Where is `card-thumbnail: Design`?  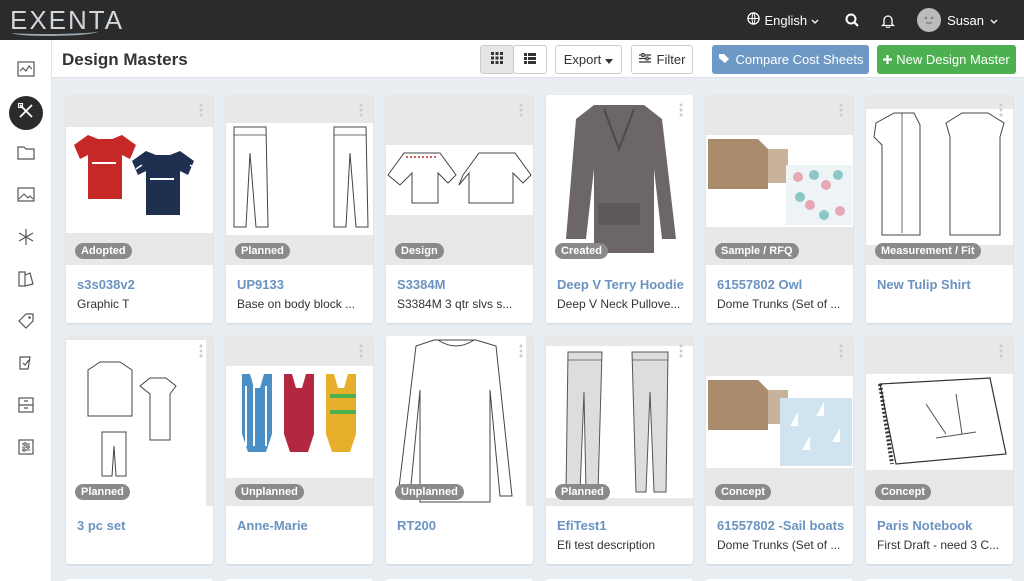
card-thumbnail: Design is located at coordinates (459, 180).